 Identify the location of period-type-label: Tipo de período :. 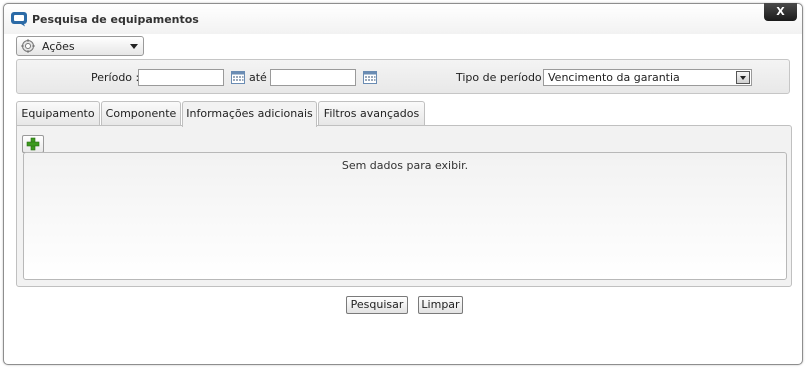
(502, 77).